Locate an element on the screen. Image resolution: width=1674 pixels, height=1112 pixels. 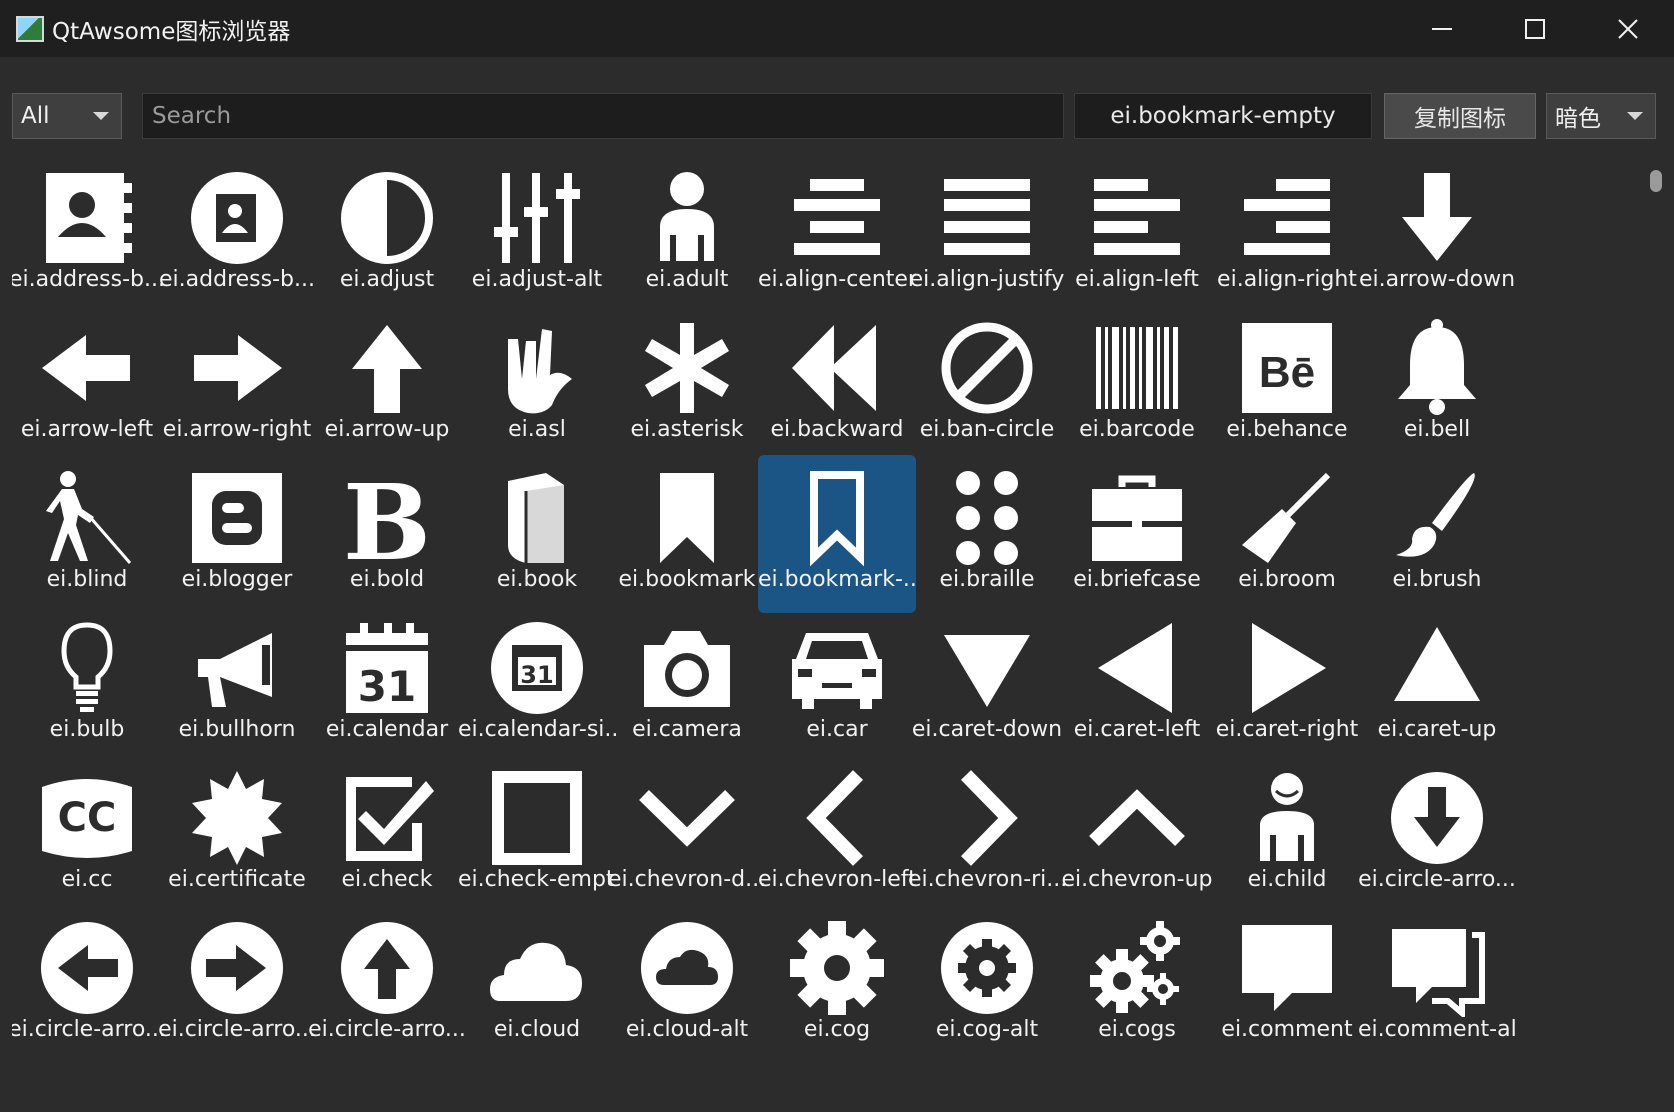
caret-up-icon is located at coordinates (1437, 664).